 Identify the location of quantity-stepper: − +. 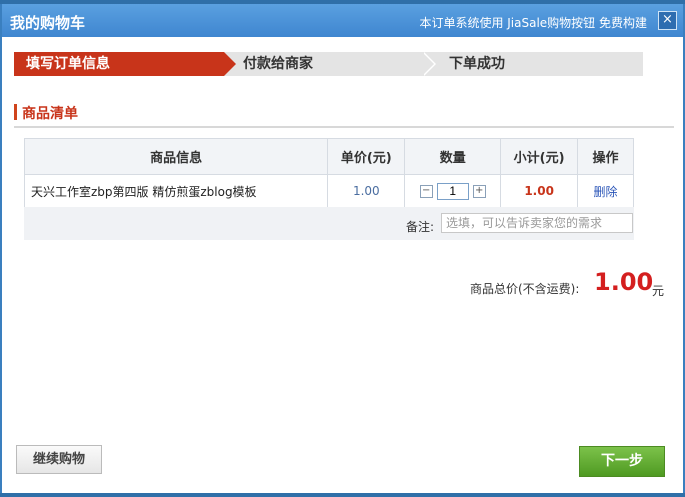
(452, 191).